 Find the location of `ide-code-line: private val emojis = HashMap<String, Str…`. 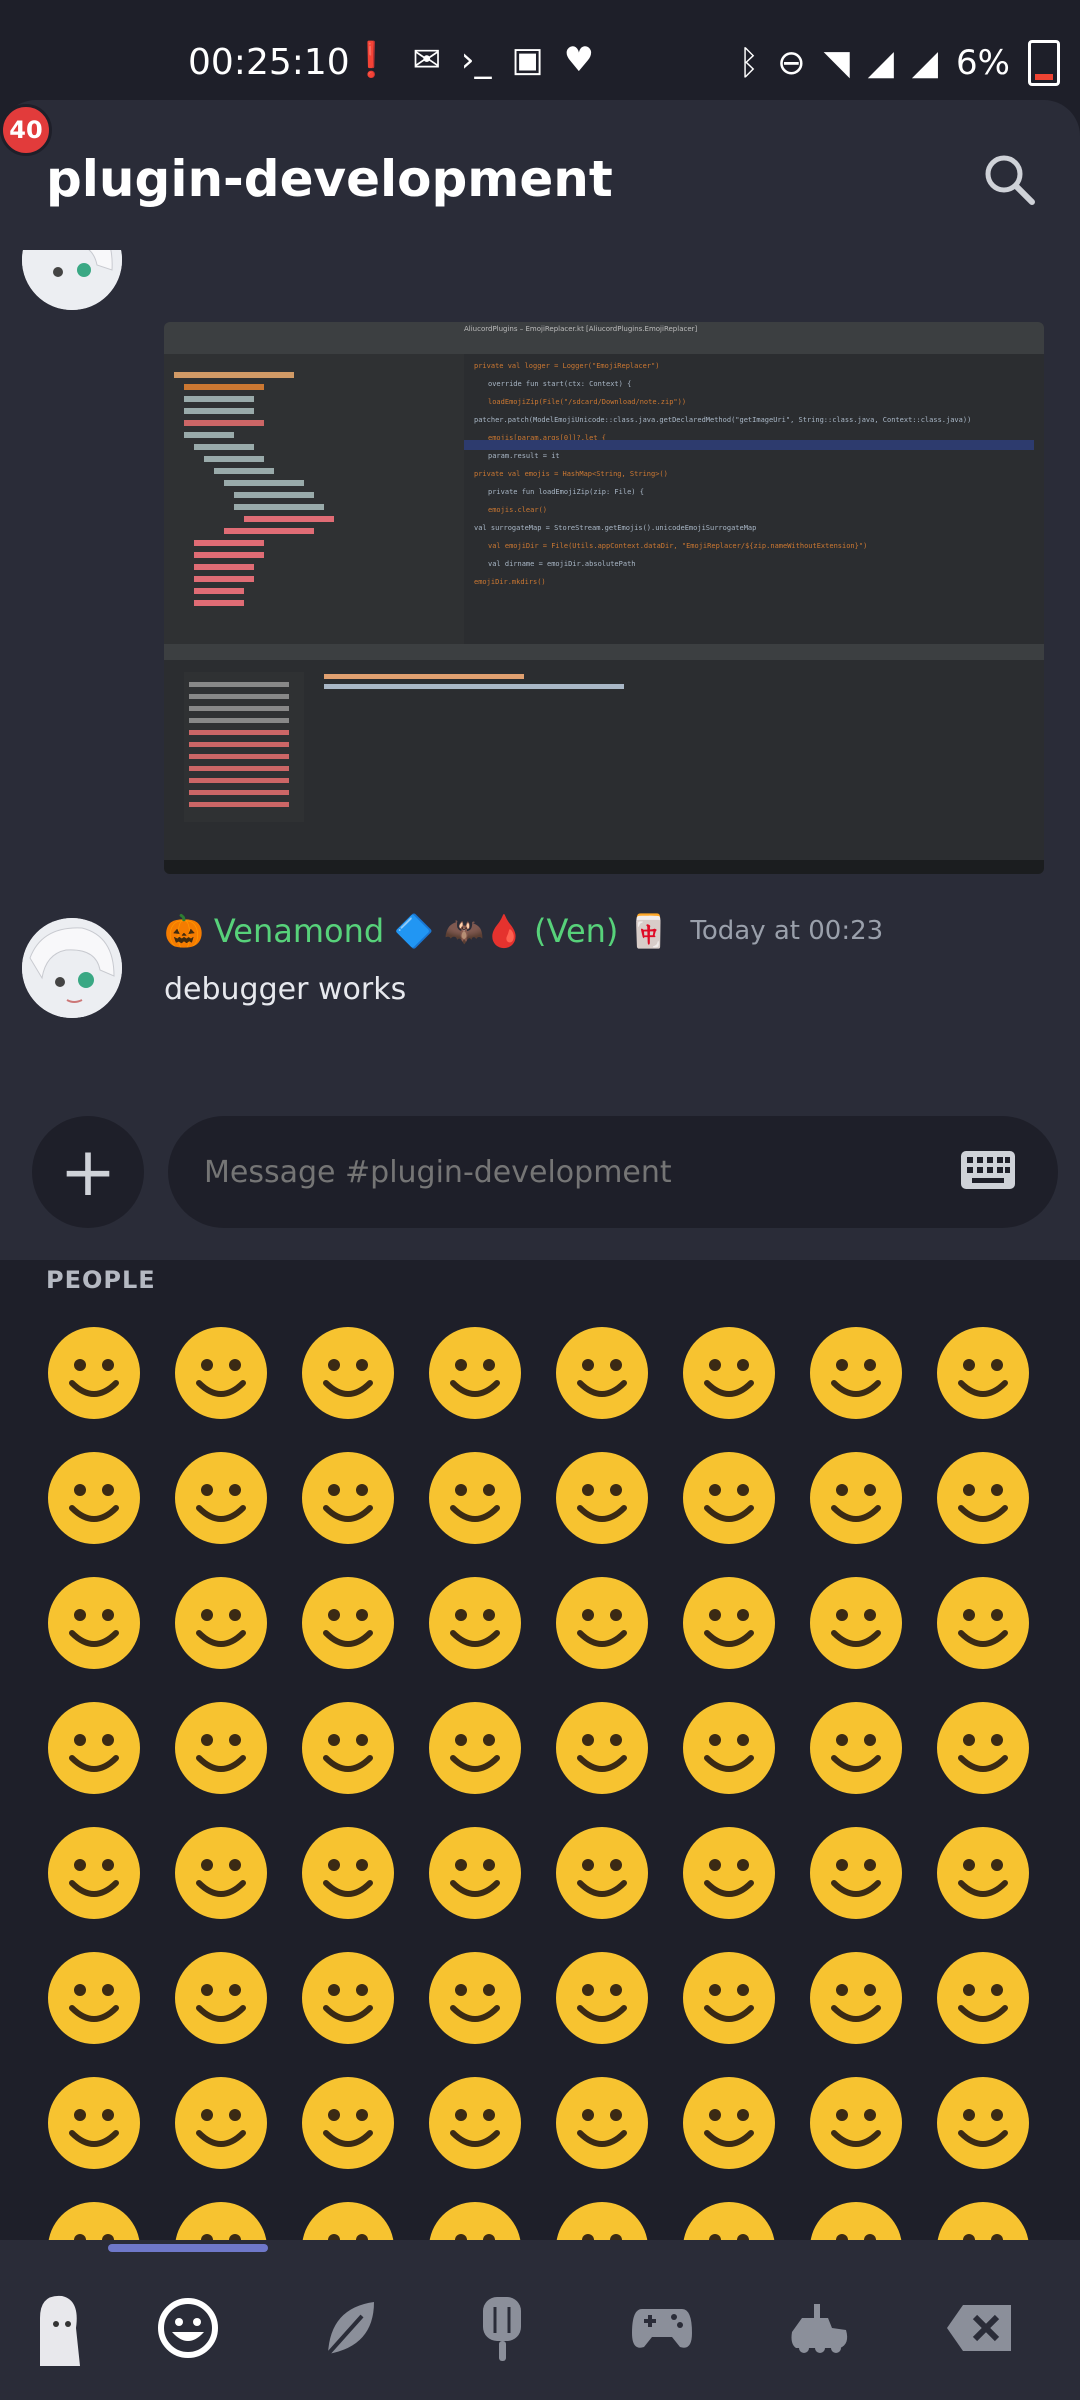

ide-code-line: private val emojis = HashMap<String, Str… is located at coordinates (571, 474).